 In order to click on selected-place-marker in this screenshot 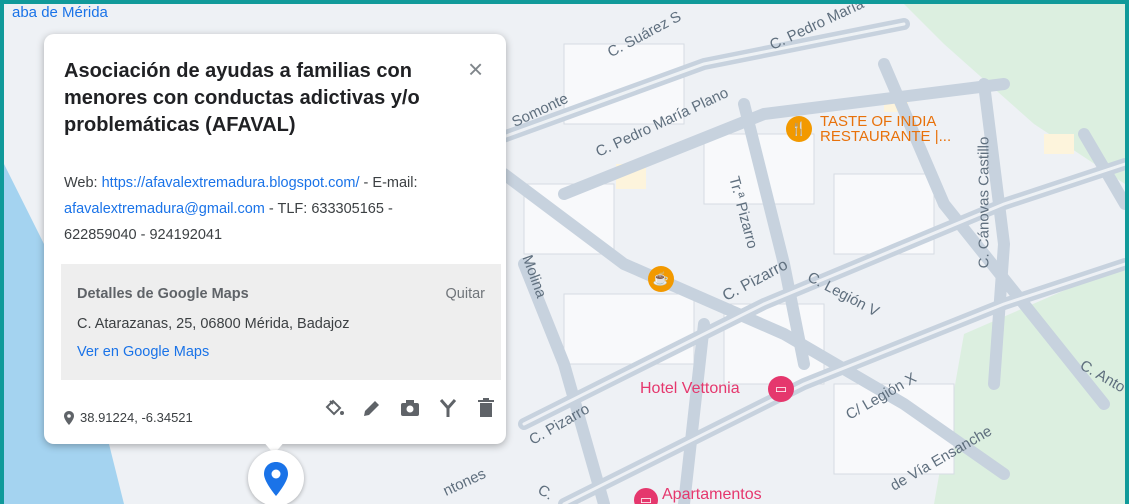, I will do `click(276, 477)`.